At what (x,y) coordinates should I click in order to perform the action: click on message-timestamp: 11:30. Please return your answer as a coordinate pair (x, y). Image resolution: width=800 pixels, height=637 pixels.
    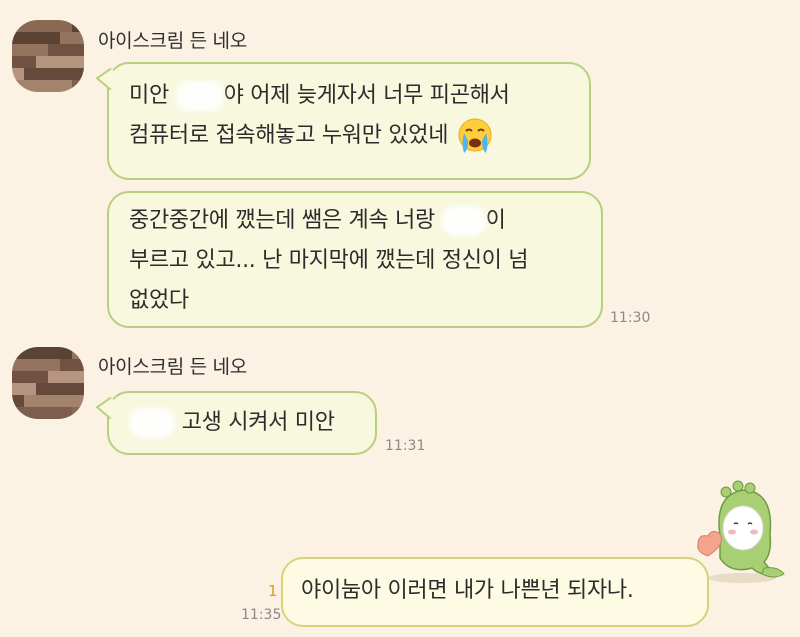
    Looking at the image, I should click on (630, 318).